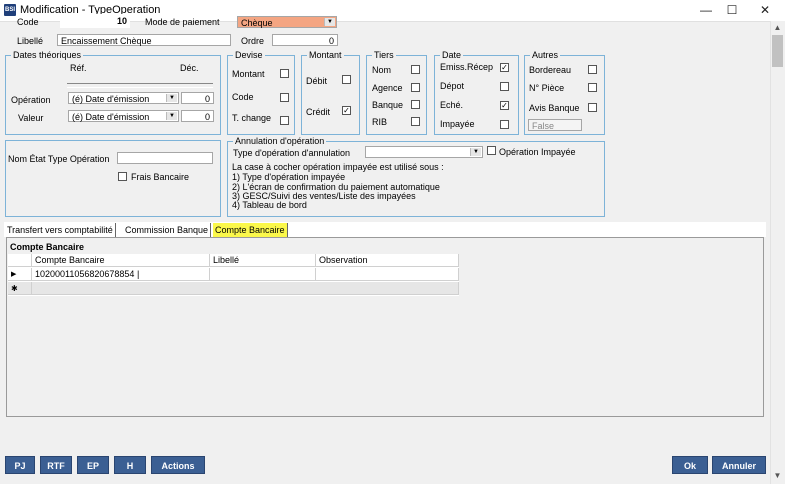 Image resolution: width=785 pixels, height=484 pixels. Describe the element at coordinates (415, 104) in the screenshot. I see `tiers-banque-checkbox` at that location.